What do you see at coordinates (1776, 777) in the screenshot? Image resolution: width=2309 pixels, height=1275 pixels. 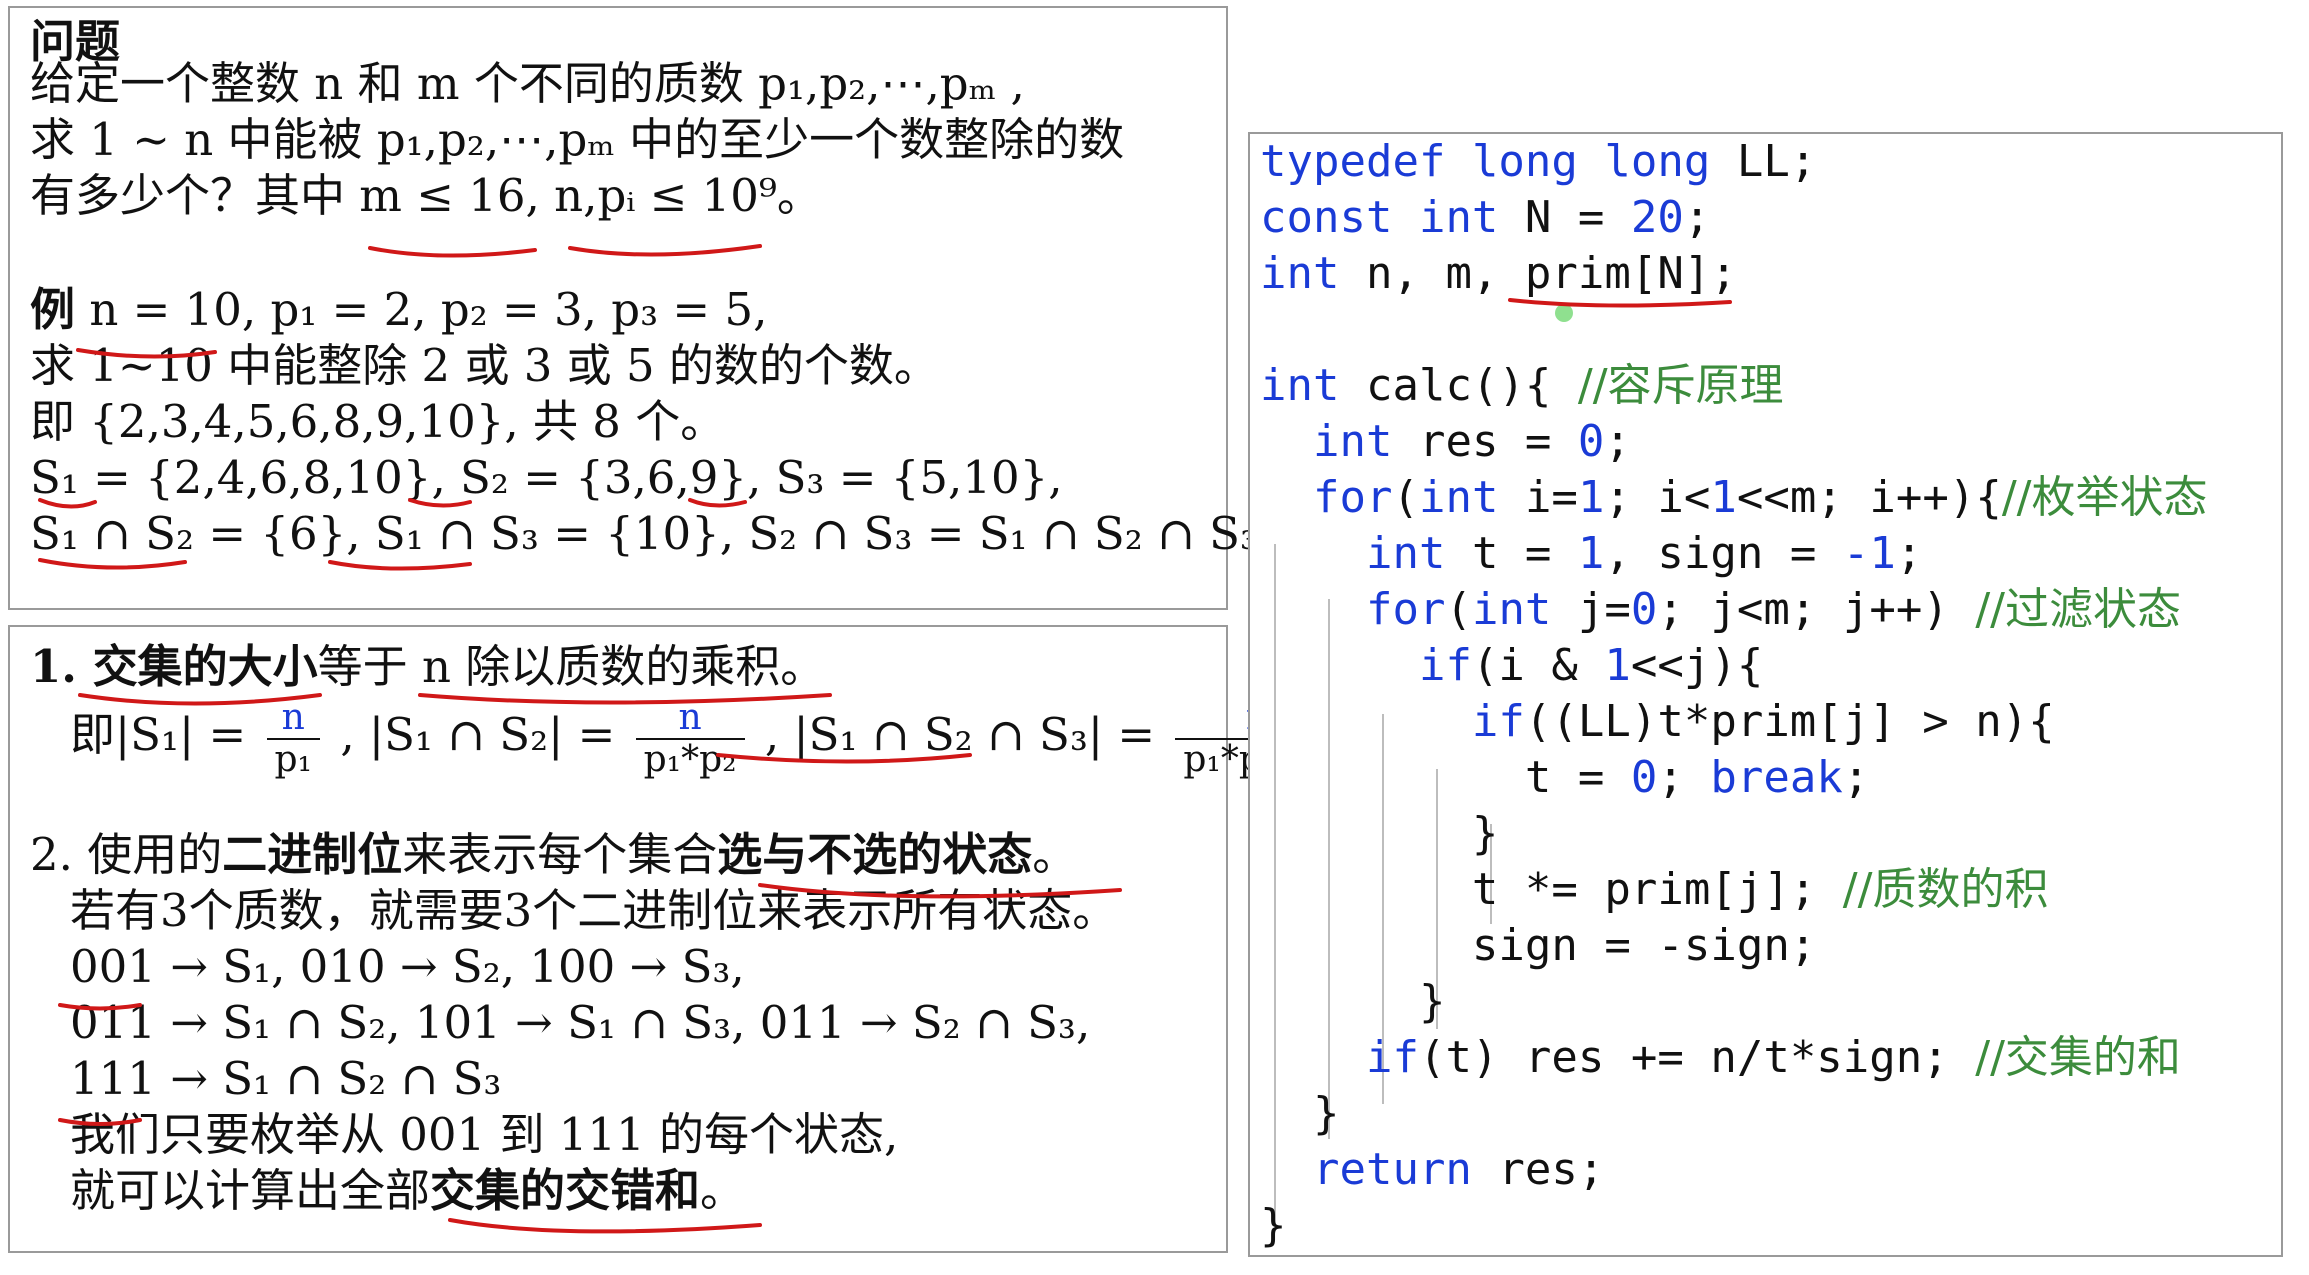 I see `keyword: break` at bounding box center [1776, 777].